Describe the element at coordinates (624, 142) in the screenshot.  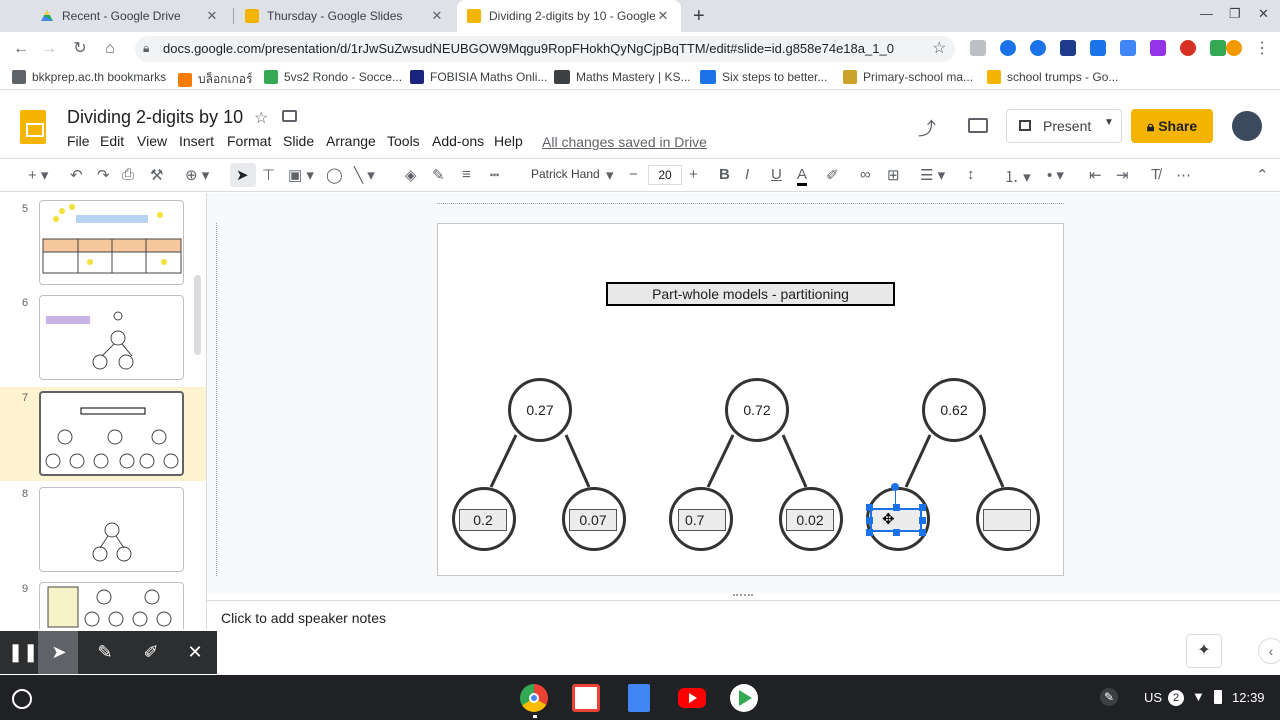
I see `save-status: All changes saved in Drive` at that location.